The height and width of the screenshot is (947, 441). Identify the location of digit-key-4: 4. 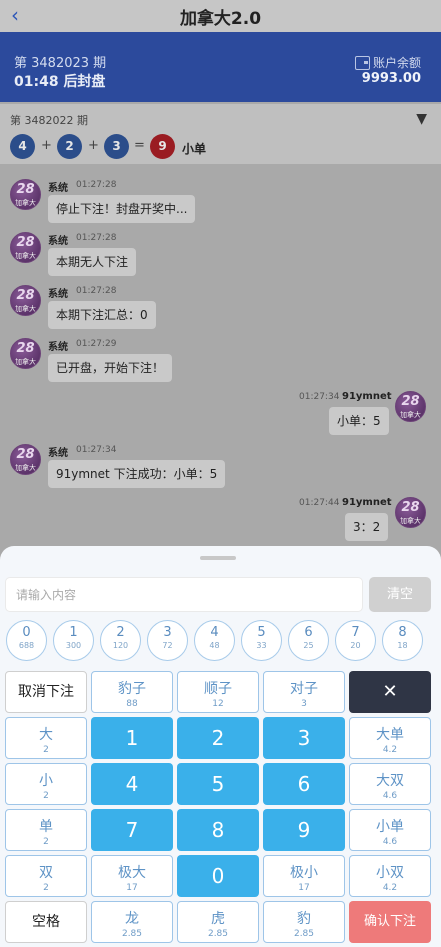
(132, 784).